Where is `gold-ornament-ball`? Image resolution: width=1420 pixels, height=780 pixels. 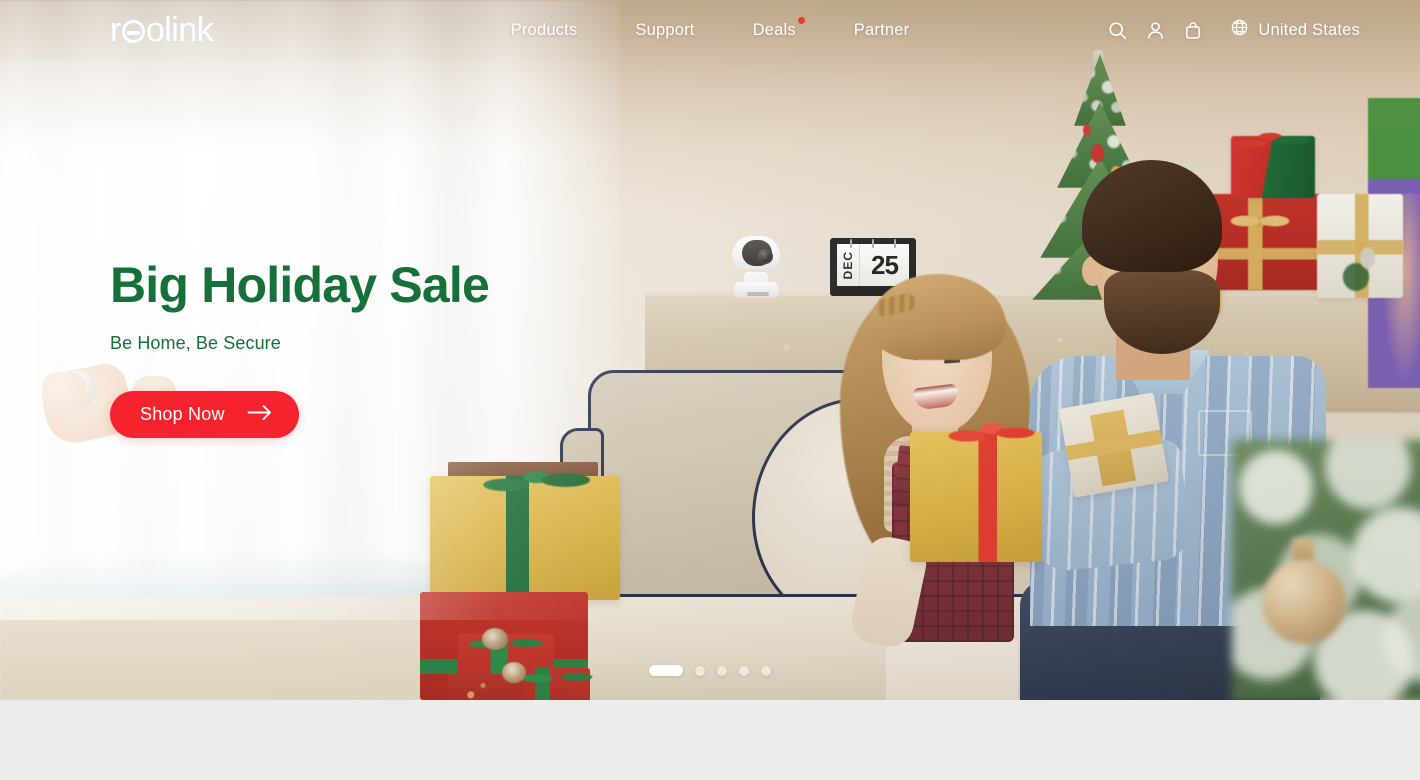 gold-ornament-ball is located at coordinates (1304, 602).